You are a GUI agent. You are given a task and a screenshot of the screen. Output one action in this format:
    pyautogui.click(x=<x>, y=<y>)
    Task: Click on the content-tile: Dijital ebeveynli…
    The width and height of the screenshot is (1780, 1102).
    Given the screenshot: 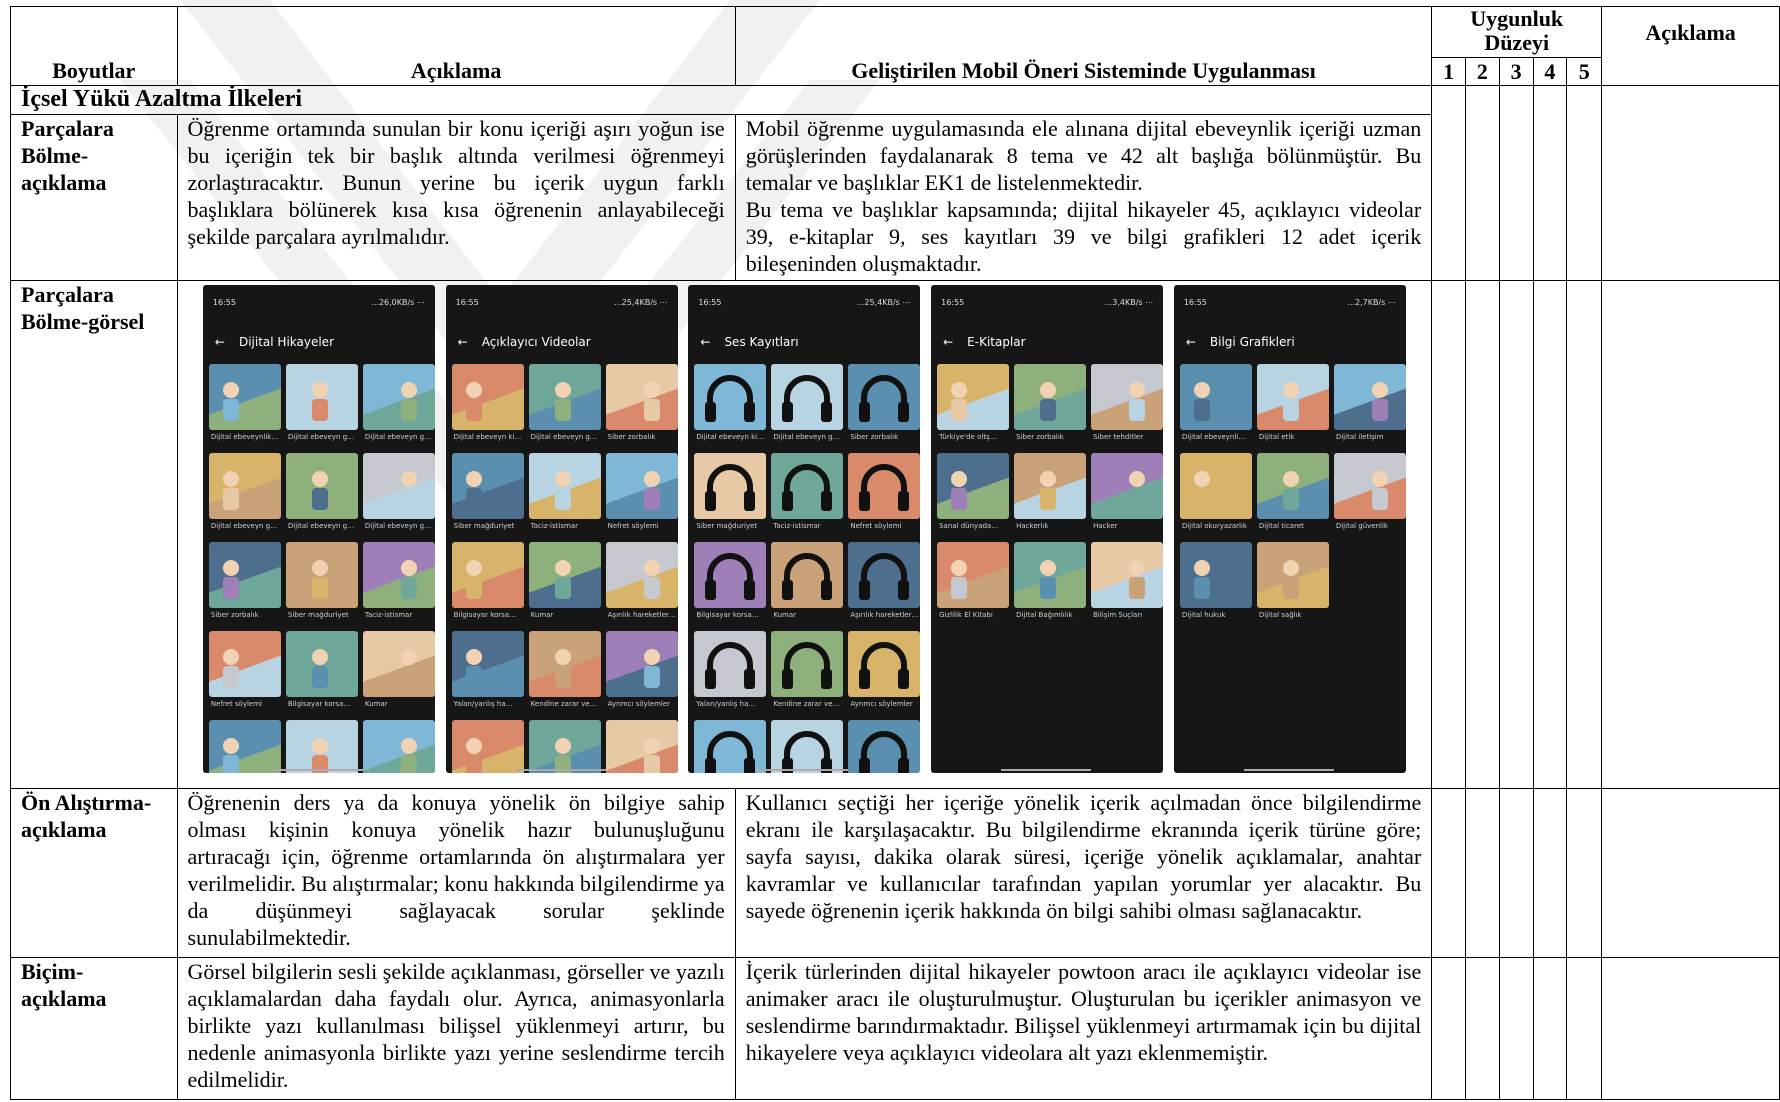 What is the action you would take?
    pyautogui.click(x=1215, y=406)
    